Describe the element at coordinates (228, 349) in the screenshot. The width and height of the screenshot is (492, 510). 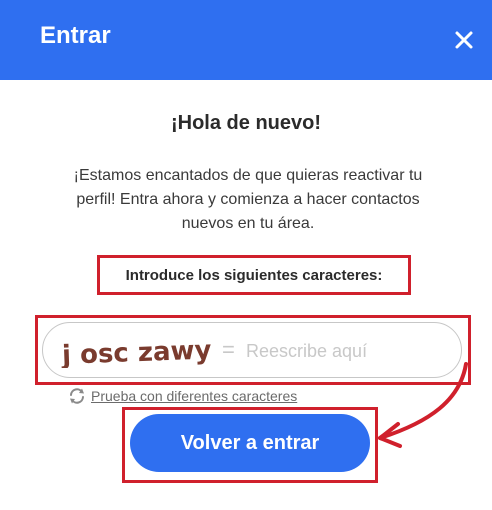
I see `equals-sign: =` at that location.